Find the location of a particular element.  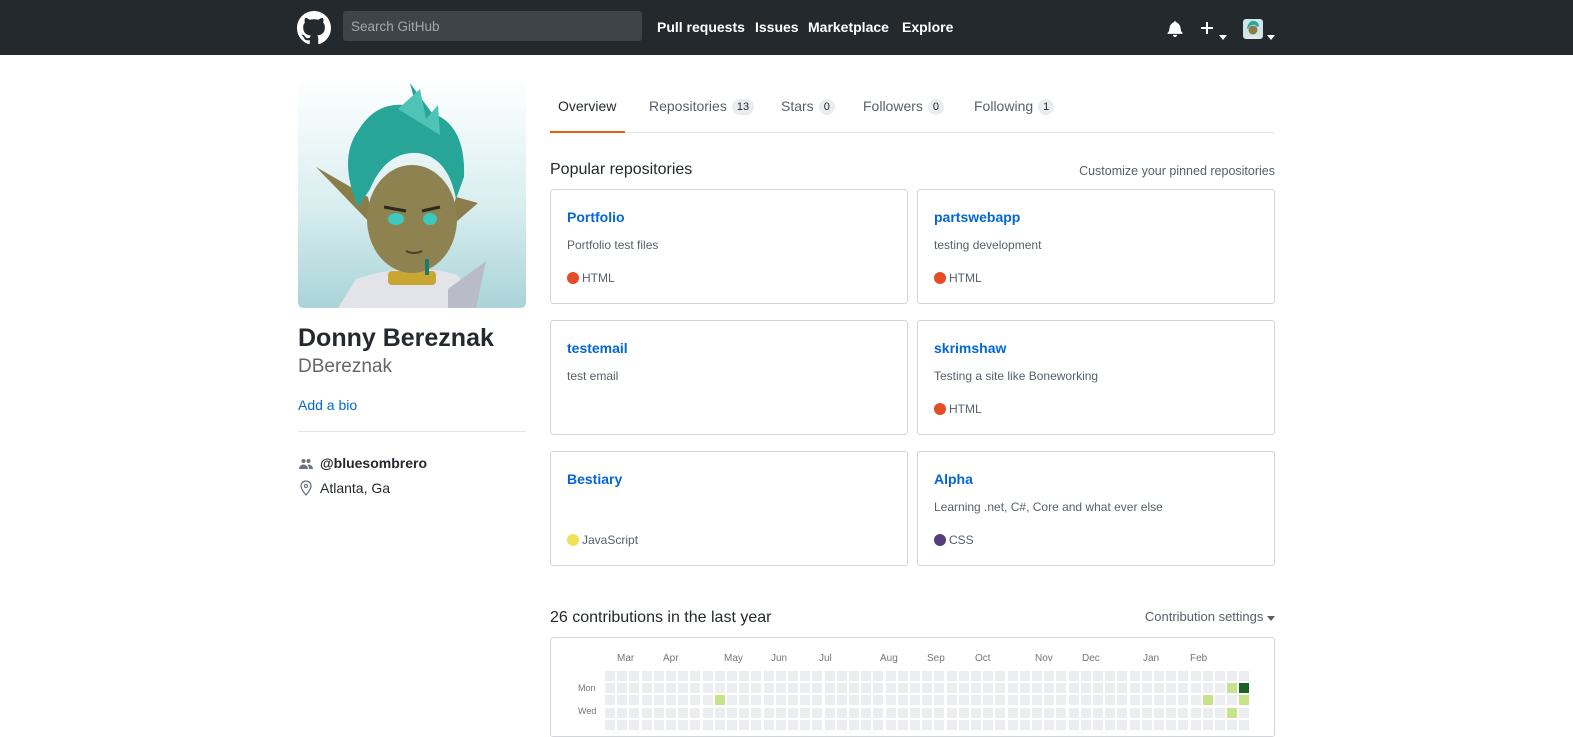

nav-marketplace: Marketplace is located at coordinates (848, 27).